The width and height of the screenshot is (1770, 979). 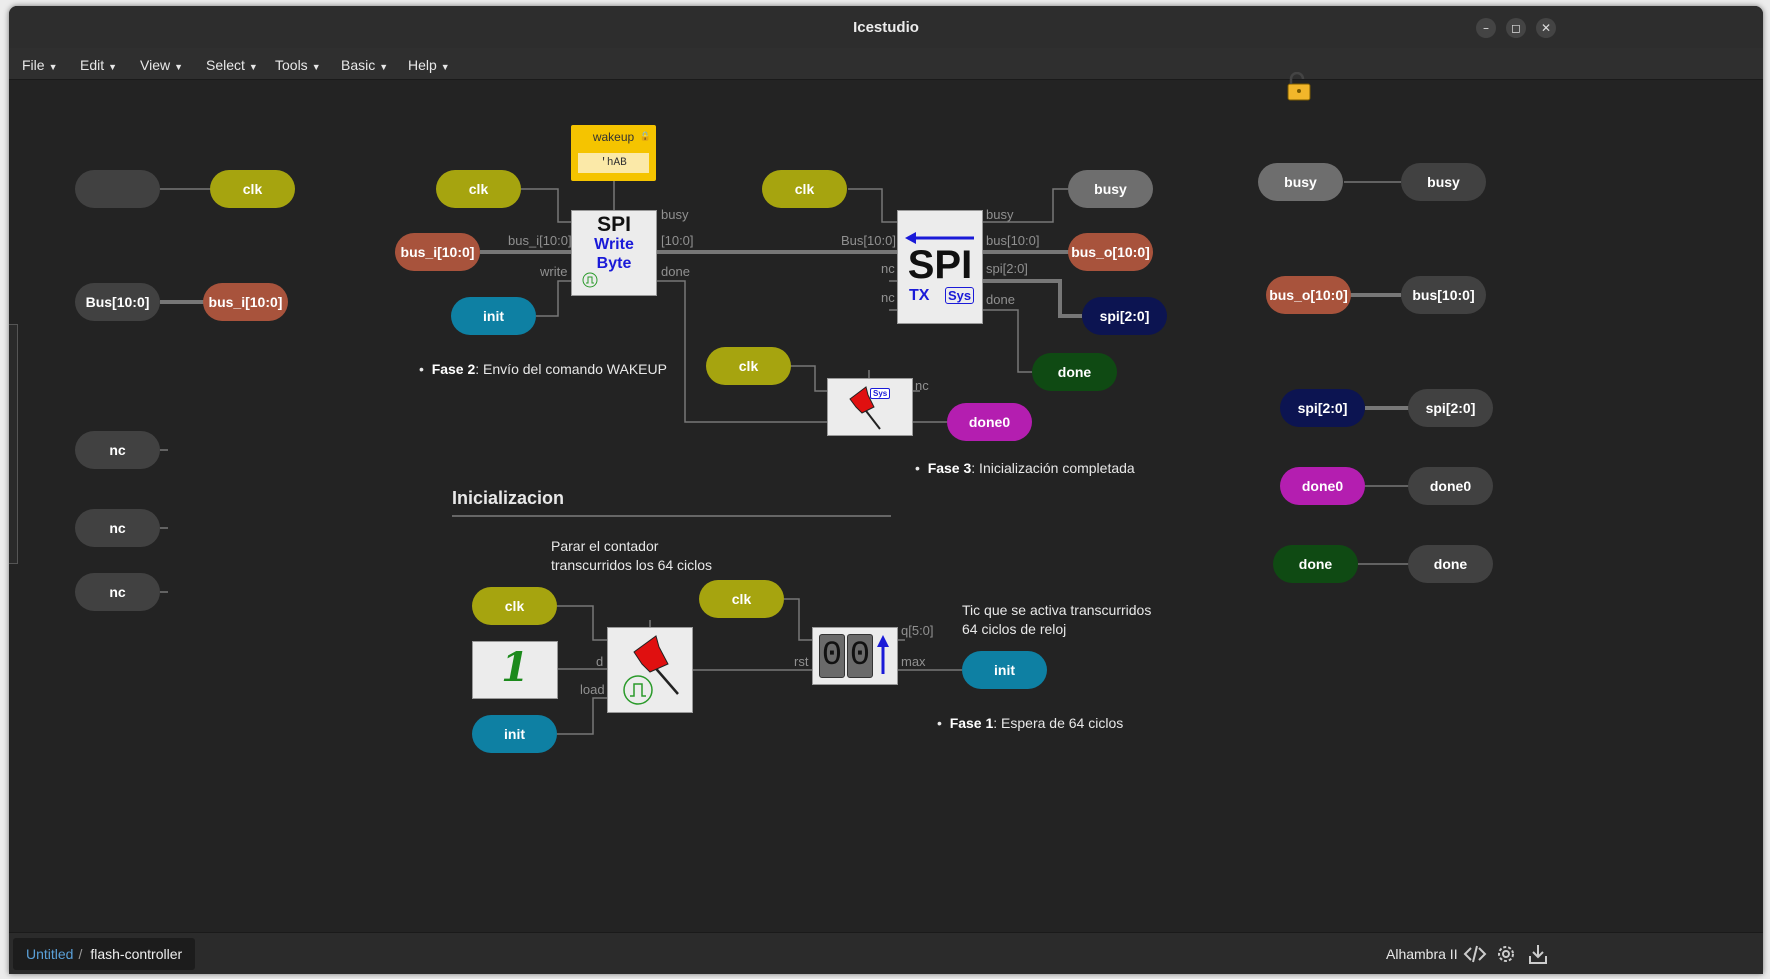 I want to click on parar-line-2: transcurridos los 64 ciclos, so click(x=632, y=565).